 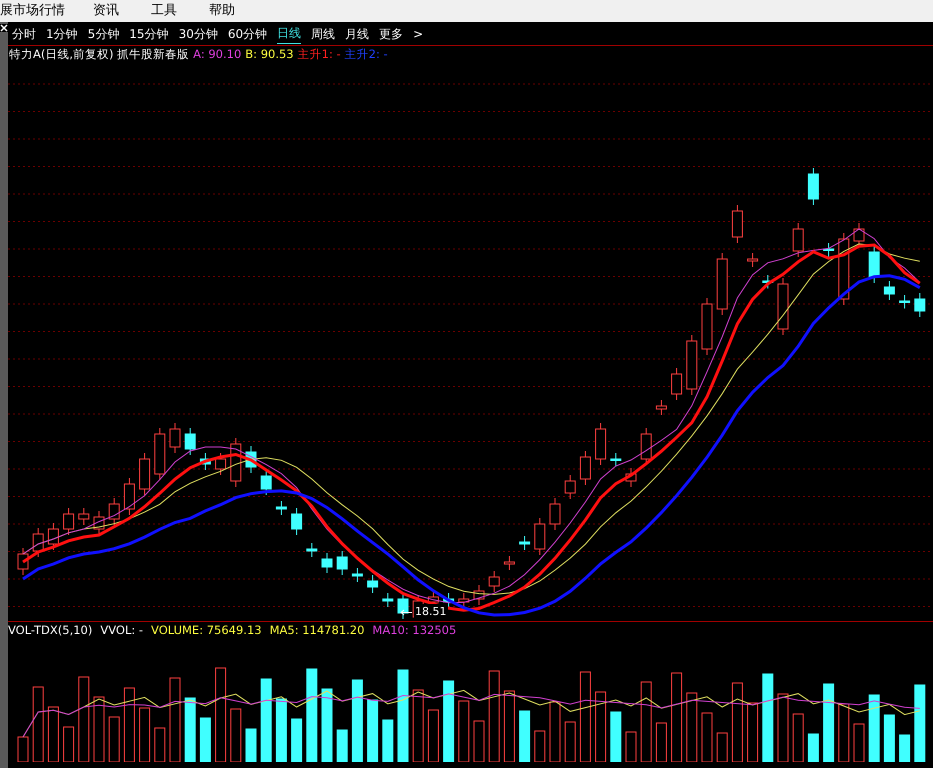 What do you see at coordinates (198, 34) in the screenshot?
I see `period-tab: 30分钟` at bounding box center [198, 34].